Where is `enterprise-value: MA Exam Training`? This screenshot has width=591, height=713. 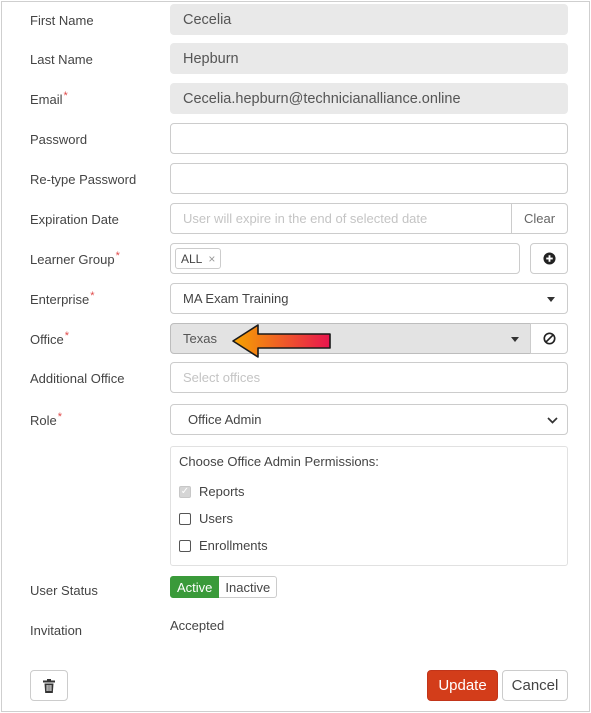 enterprise-value: MA Exam Training is located at coordinates (236, 298).